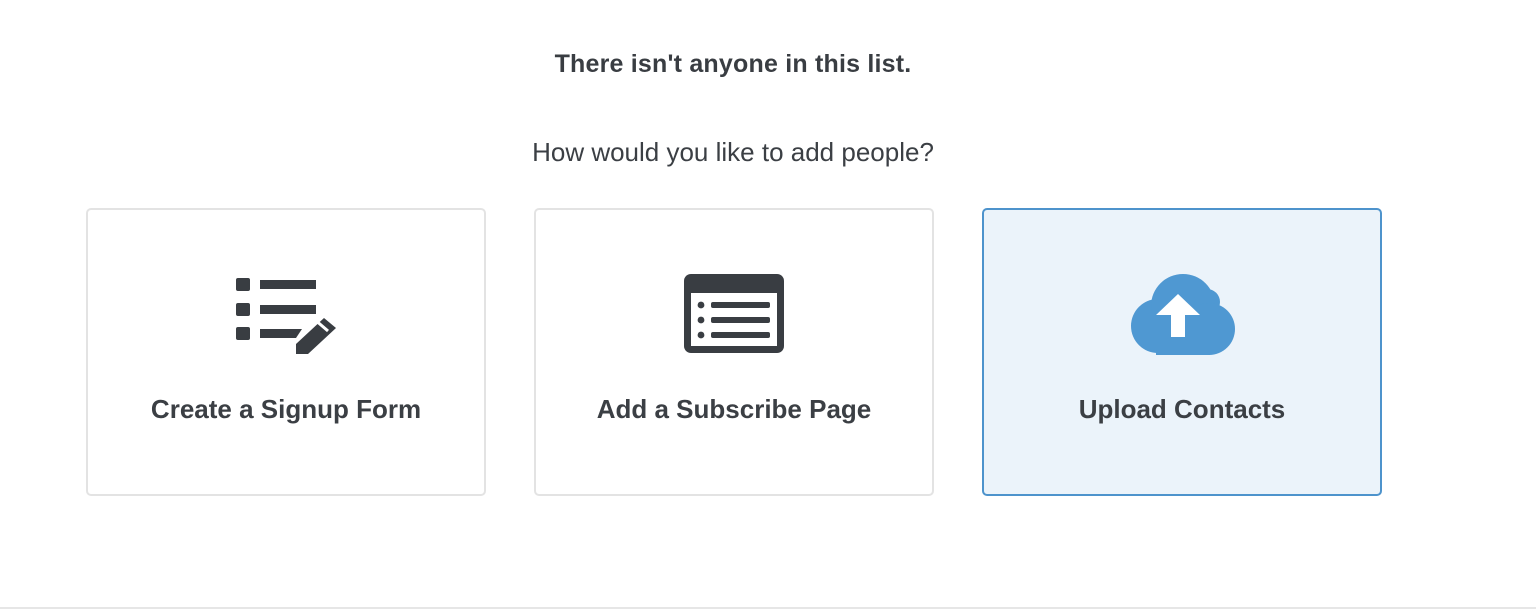 This screenshot has height=610, width=1536. What do you see at coordinates (286, 409) in the screenshot?
I see `option-label: Create a Signup Form` at bounding box center [286, 409].